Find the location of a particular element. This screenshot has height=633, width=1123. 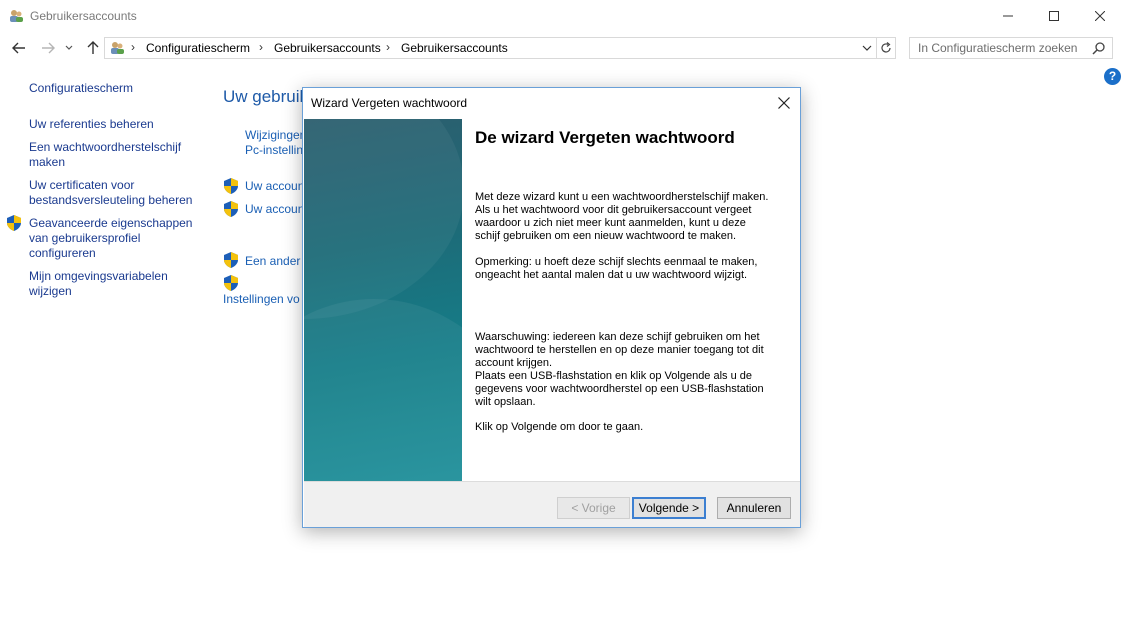

leftnav-link-reset-disk: Een wachtwoordherstelschijf maken is located at coordinates (109, 155).